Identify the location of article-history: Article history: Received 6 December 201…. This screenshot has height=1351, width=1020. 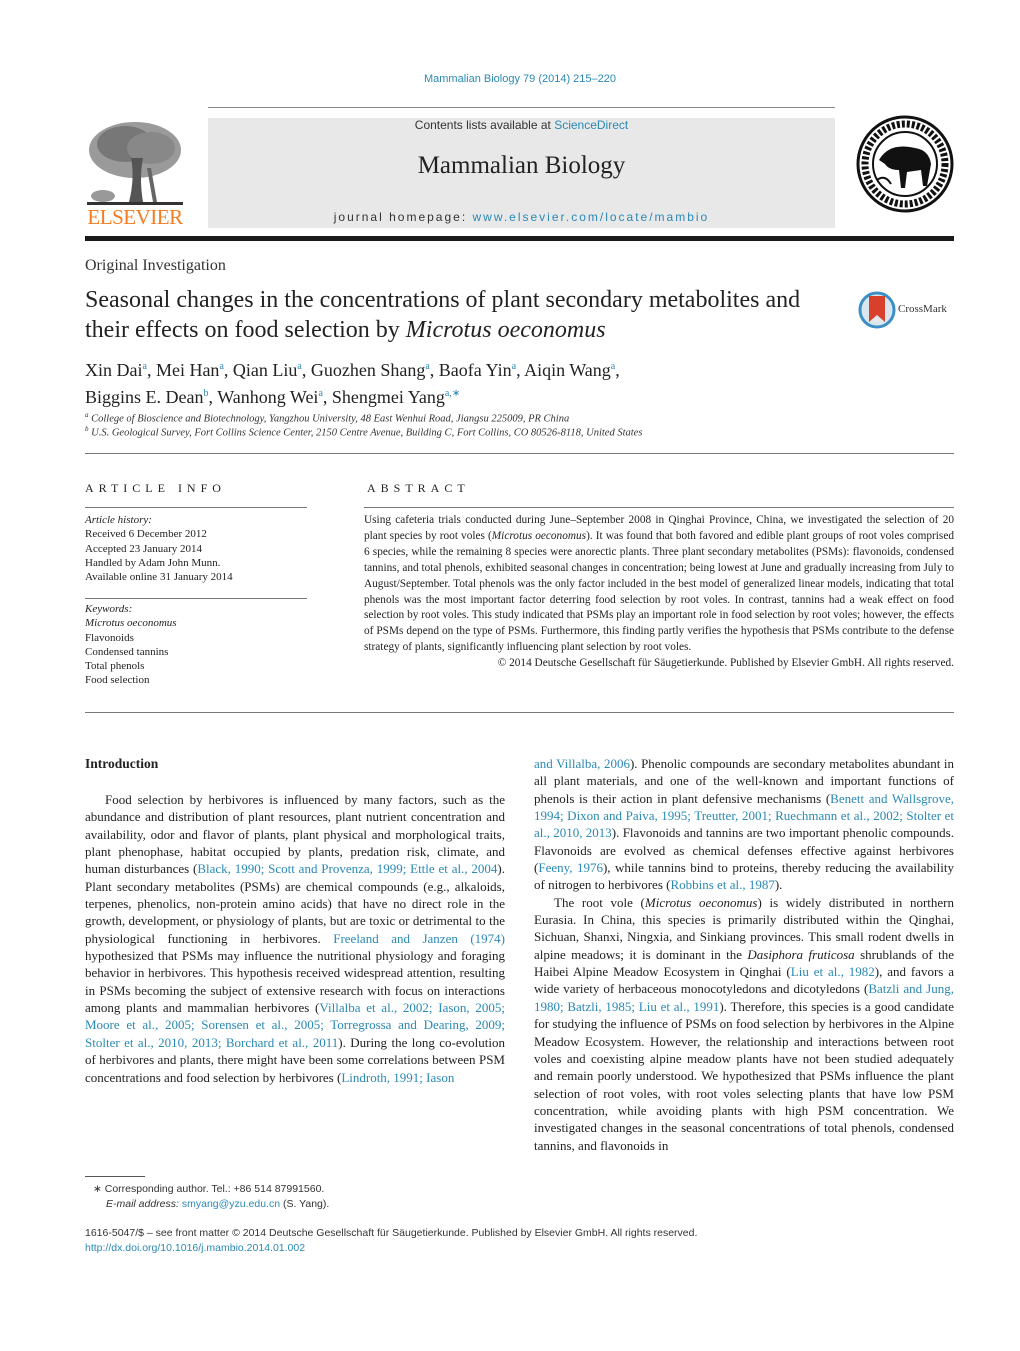
(197, 548).